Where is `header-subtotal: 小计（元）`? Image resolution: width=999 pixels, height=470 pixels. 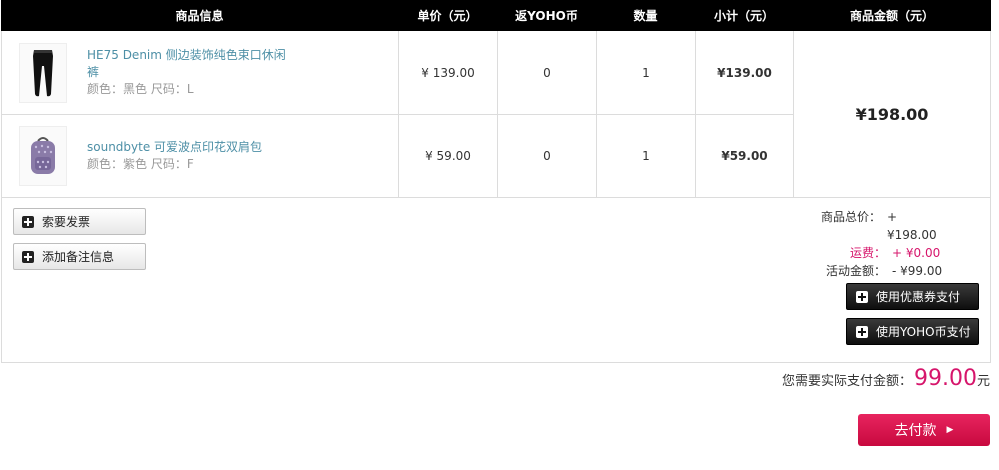
header-subtotal: 小计（元） is located at coordinates (743, 16).